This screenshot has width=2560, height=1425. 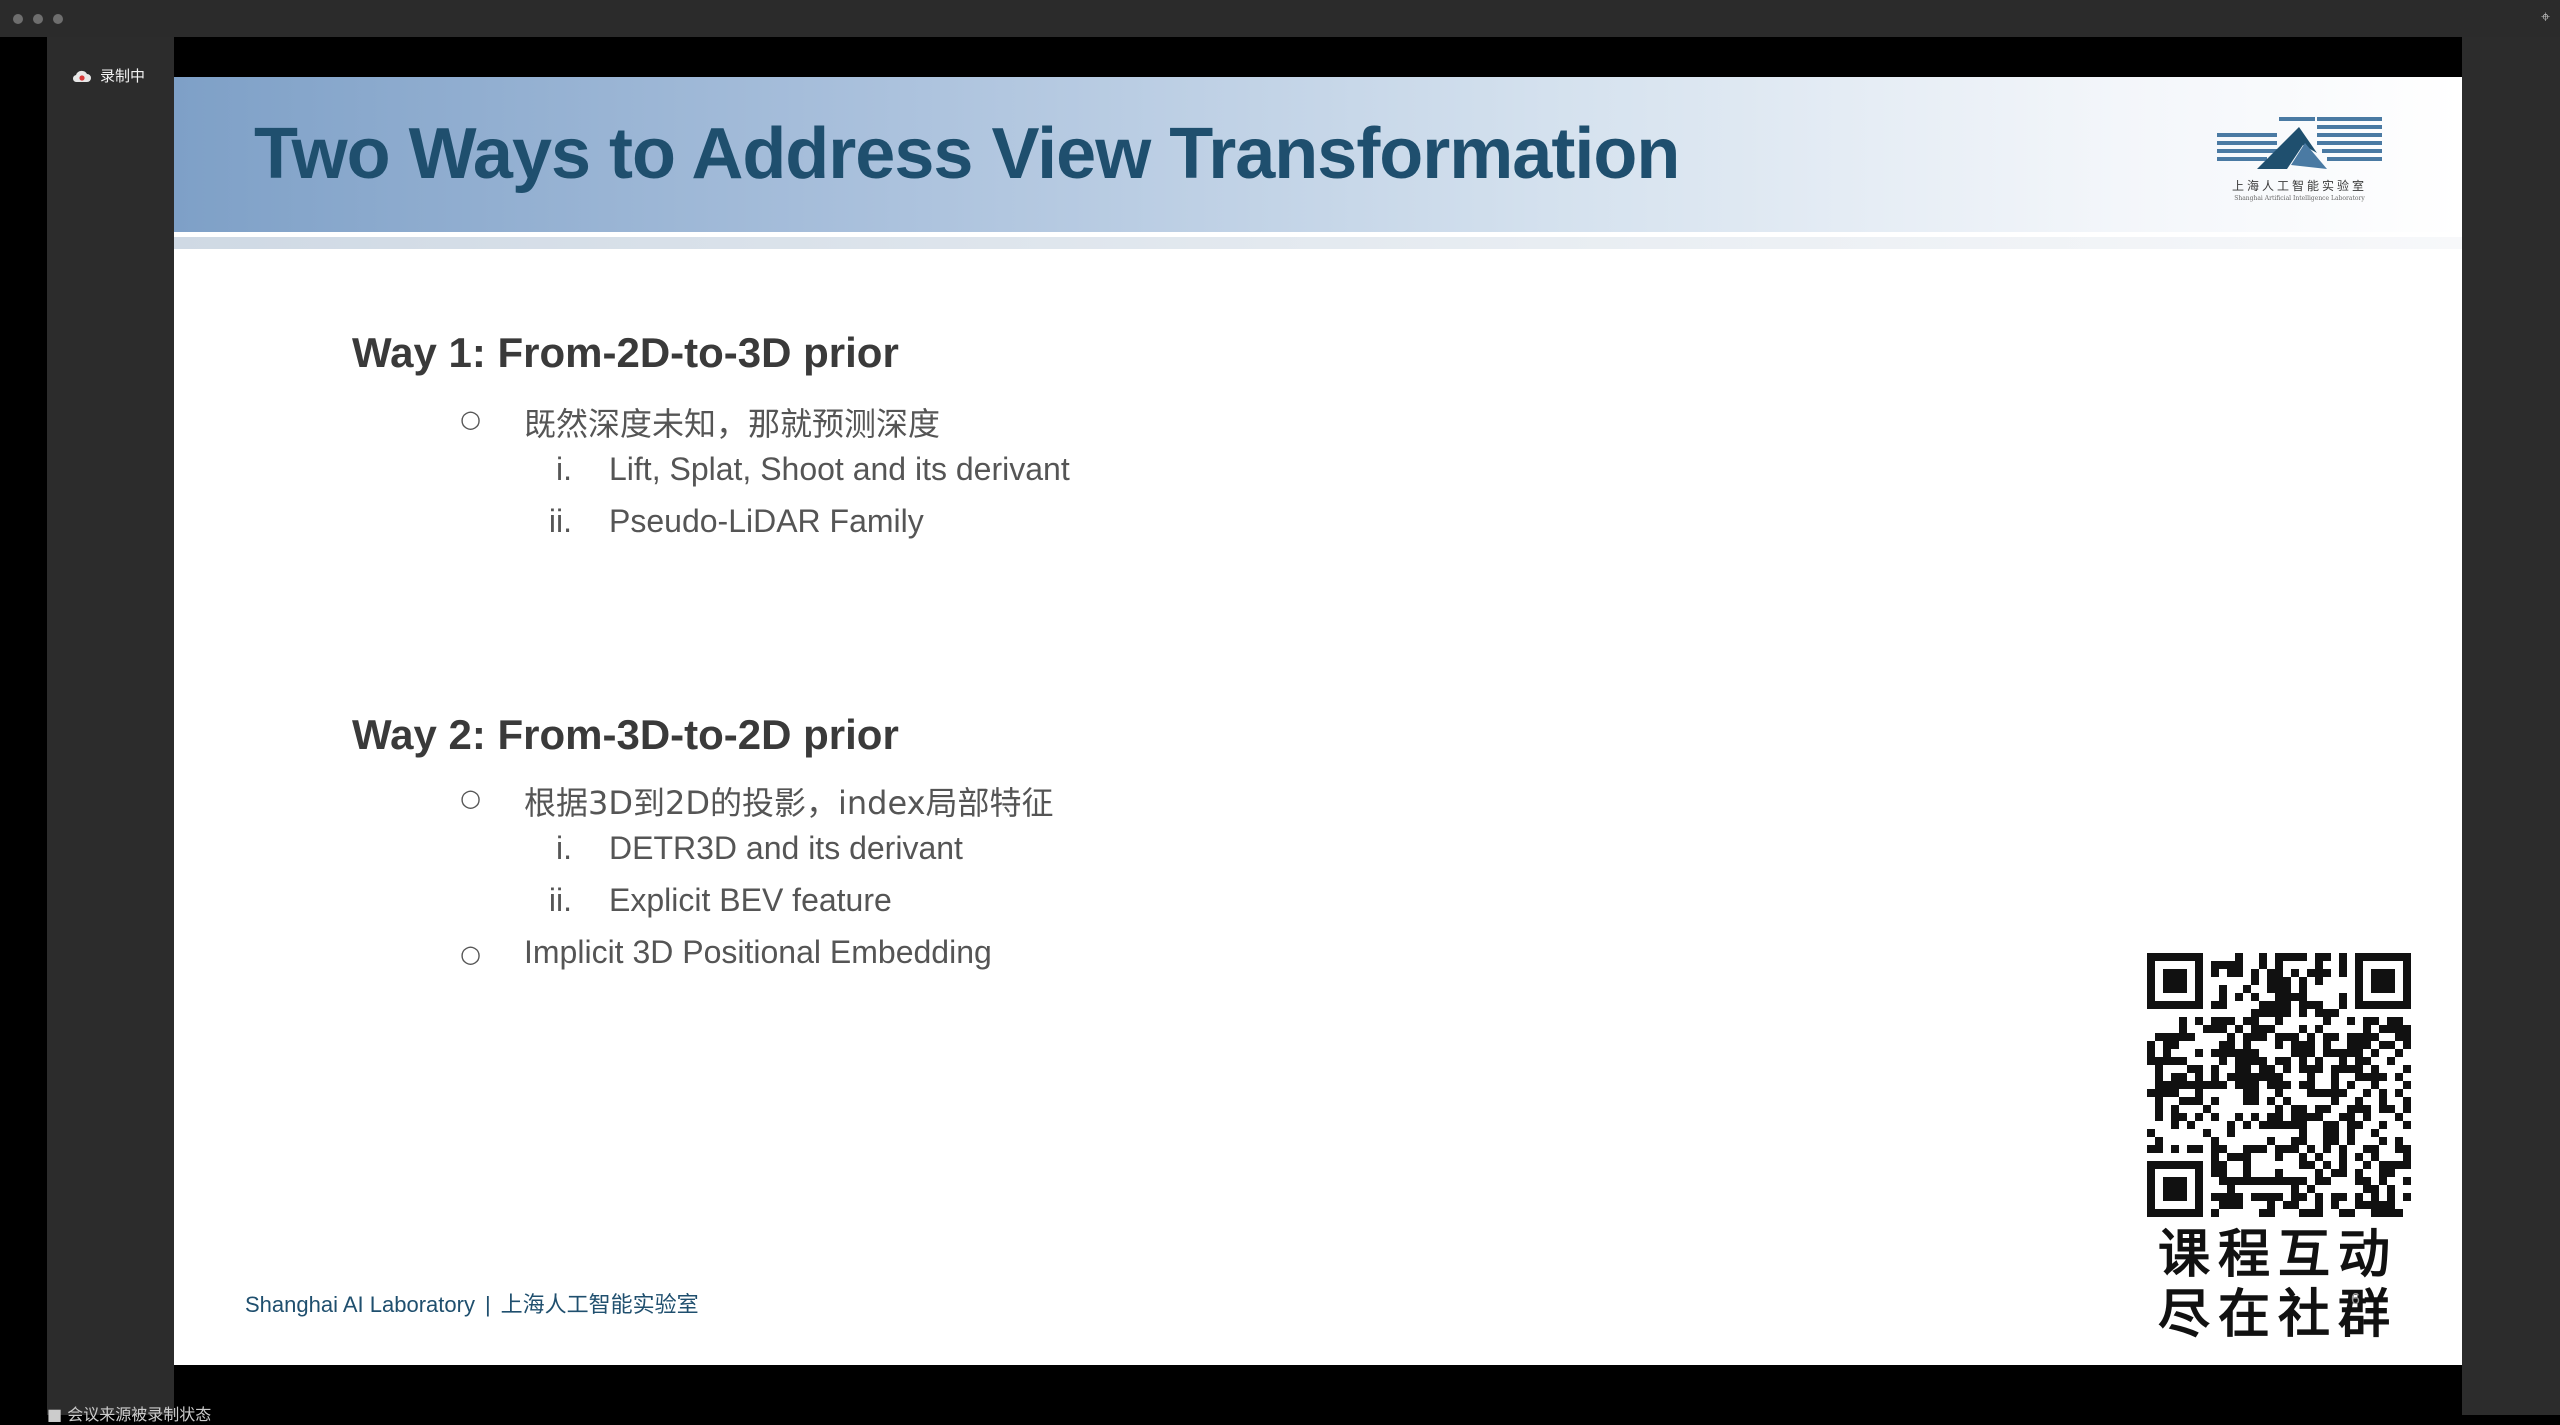 What do you see at coordinates (81, 76) in the screenshot?
I see `cloud-icon` at bounding box center [81, 76].